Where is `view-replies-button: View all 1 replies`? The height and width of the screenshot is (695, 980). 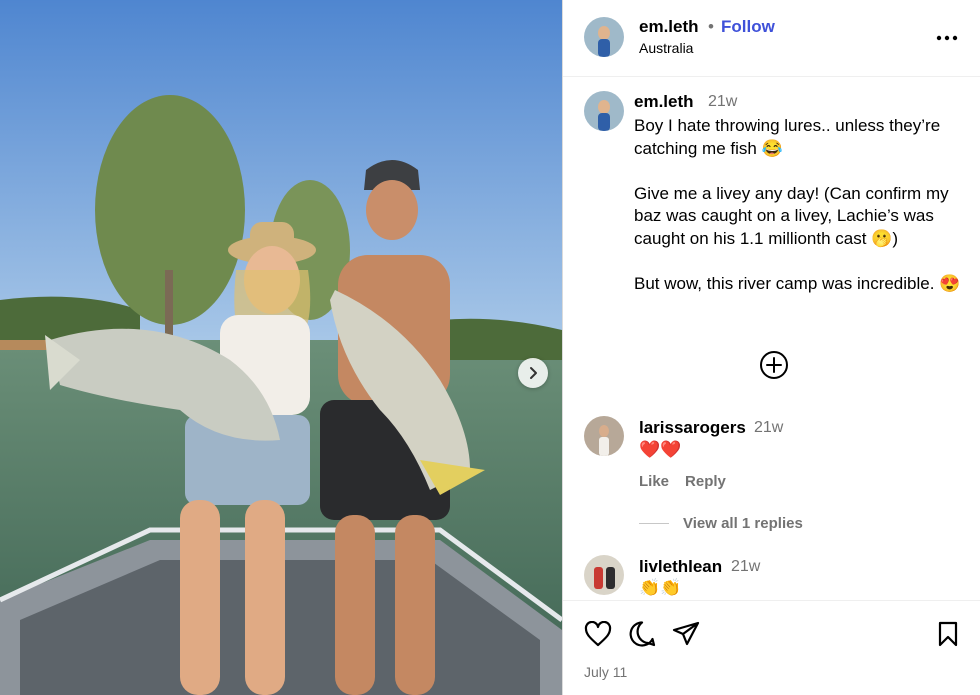 view-replies-button: View all 1 replies is located at coordinates (721, 523).